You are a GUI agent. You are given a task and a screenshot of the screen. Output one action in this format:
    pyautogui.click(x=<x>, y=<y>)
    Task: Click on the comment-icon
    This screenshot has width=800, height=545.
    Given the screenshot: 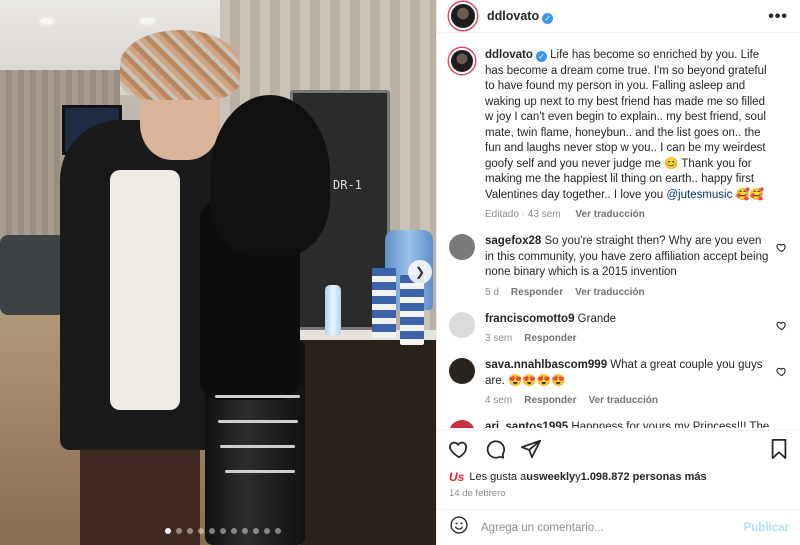 What is the action you would take?
    pyautogui.click(x=495, y=449)
    